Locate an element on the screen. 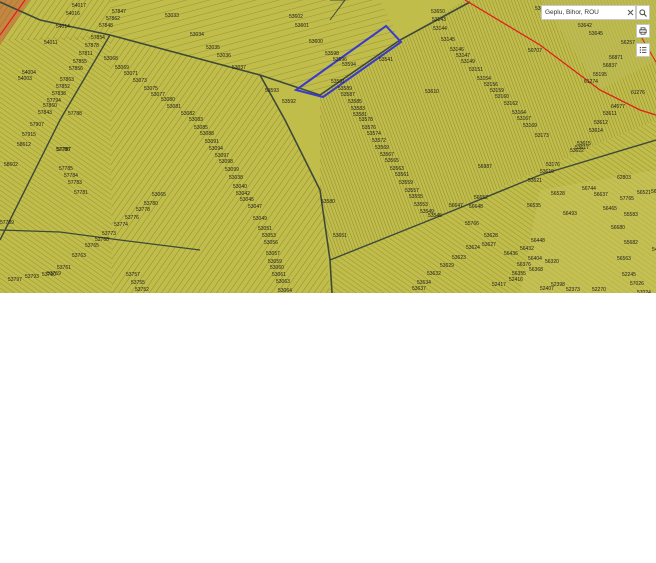 The width and height of the screenshot is (656, 563). parcel-label: 53632 is located at coordinates (434, 274).